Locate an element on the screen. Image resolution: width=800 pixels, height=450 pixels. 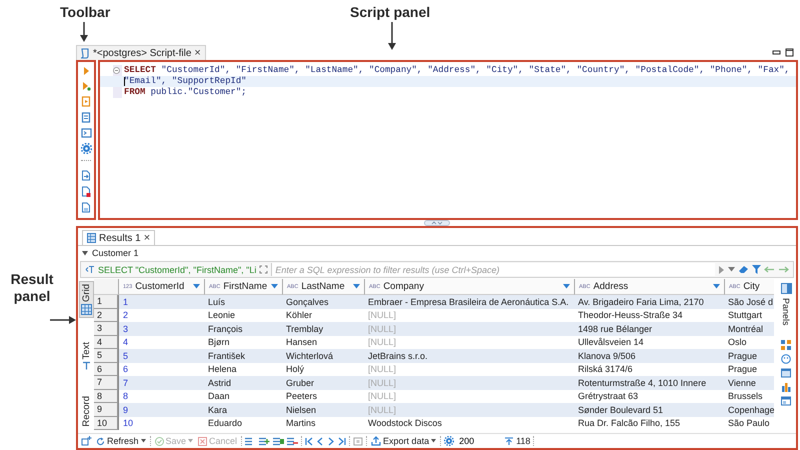
table-cell: Vienne is located at coordinates (749, 383).